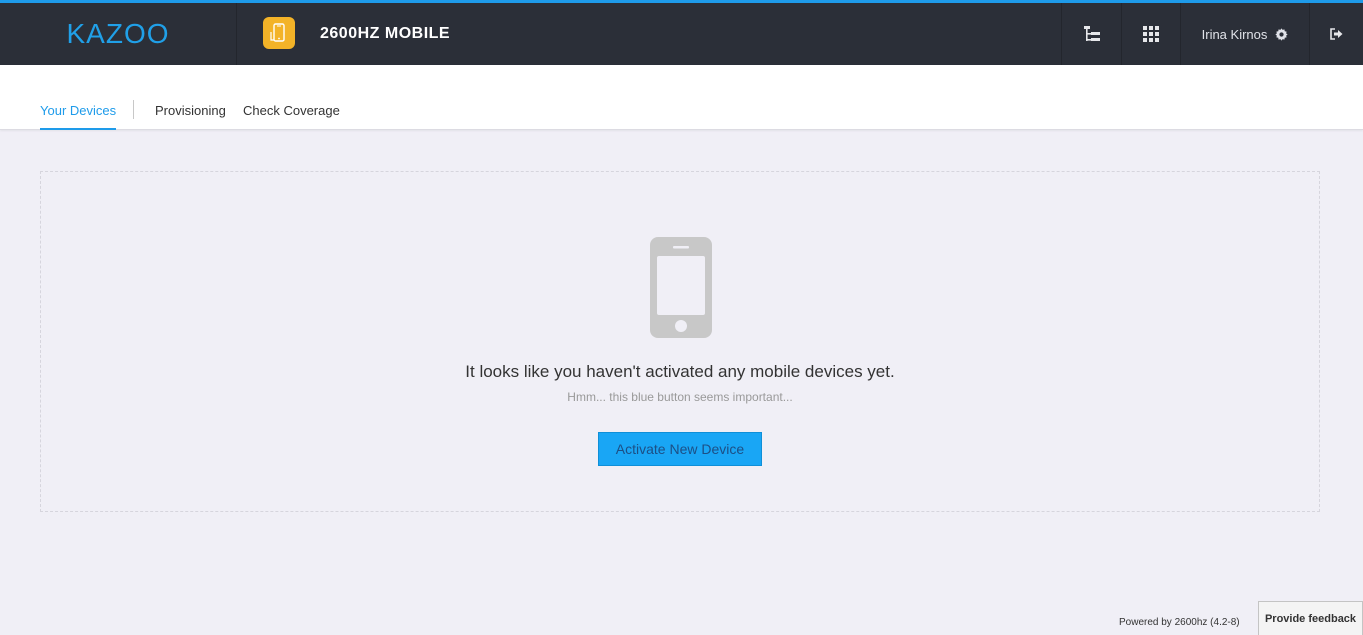  I want to click on gear-icon, so click(1281, 34).